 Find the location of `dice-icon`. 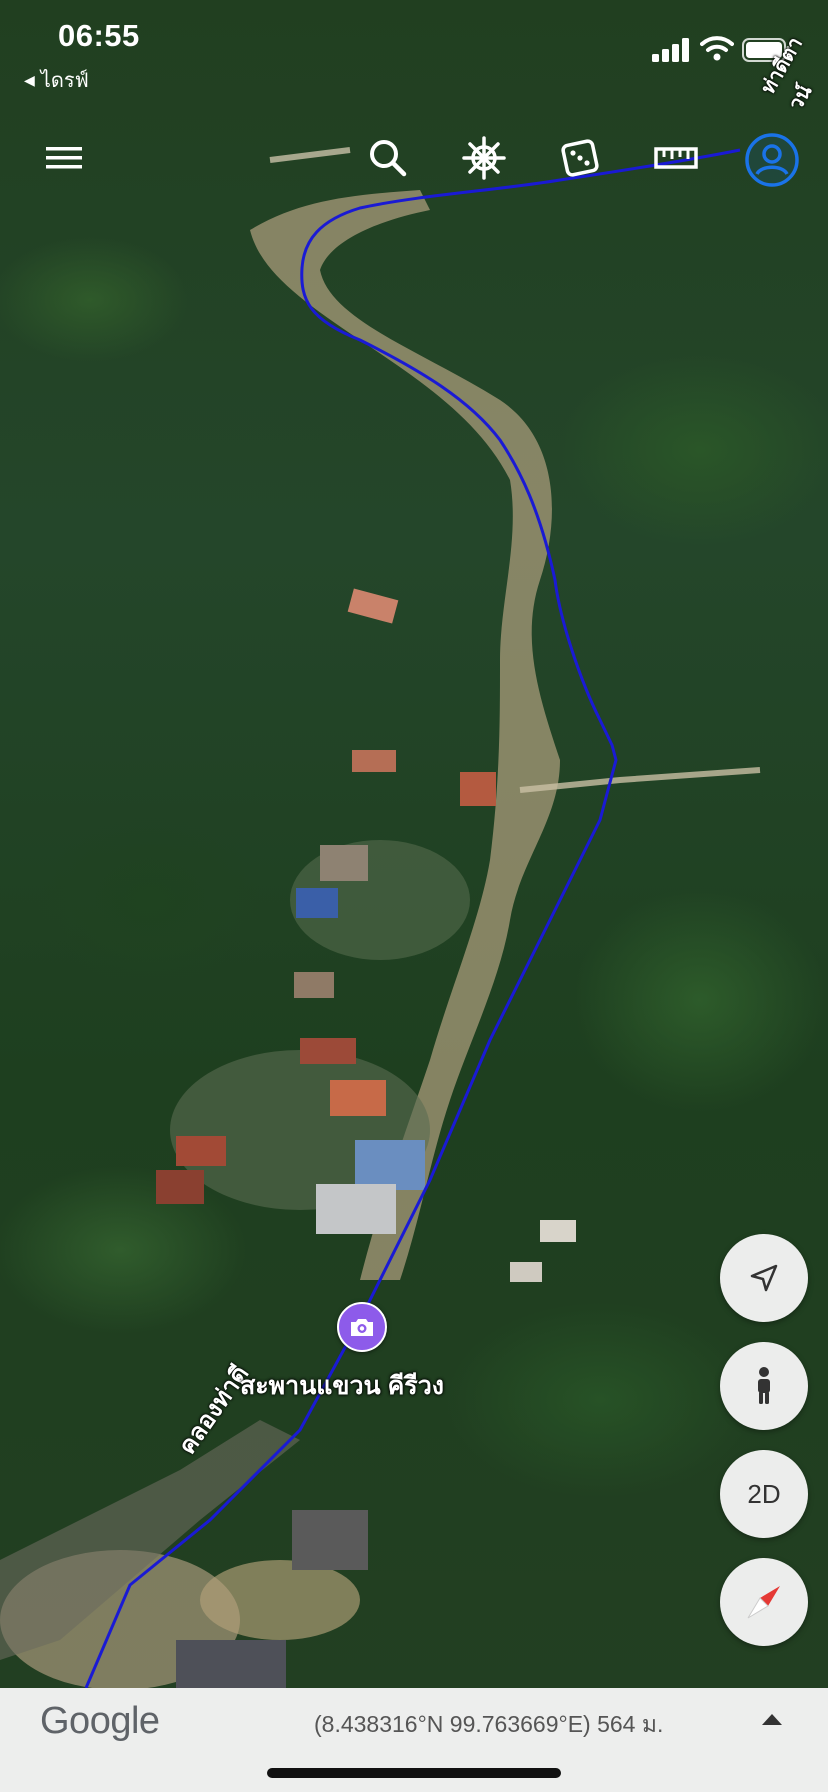

dice-icon is located at coordinates (580, 158).